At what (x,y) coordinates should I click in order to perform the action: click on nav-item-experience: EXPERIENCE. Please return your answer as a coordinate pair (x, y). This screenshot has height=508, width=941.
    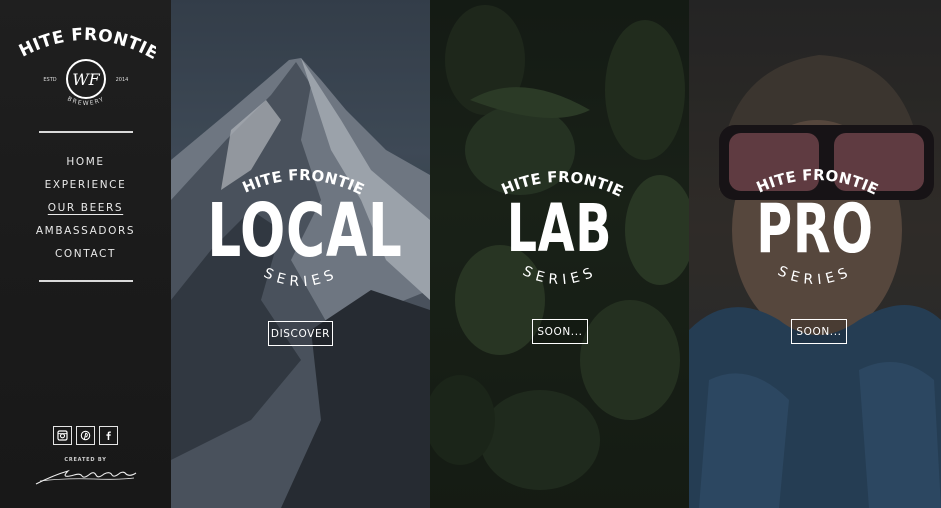
    Looking at the image, I should click on (86, 185).